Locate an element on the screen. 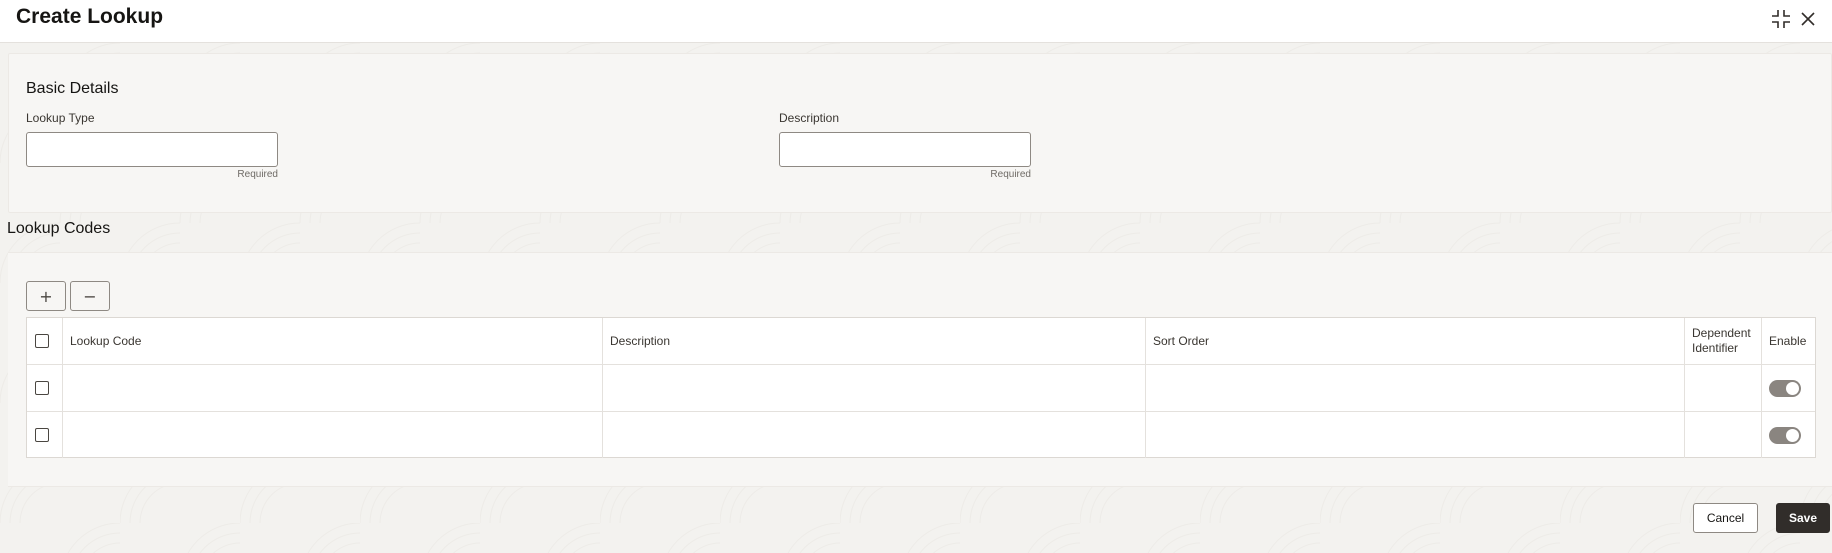  column-header-sort-order: Sort Order is located at coordinates (1415, 341).